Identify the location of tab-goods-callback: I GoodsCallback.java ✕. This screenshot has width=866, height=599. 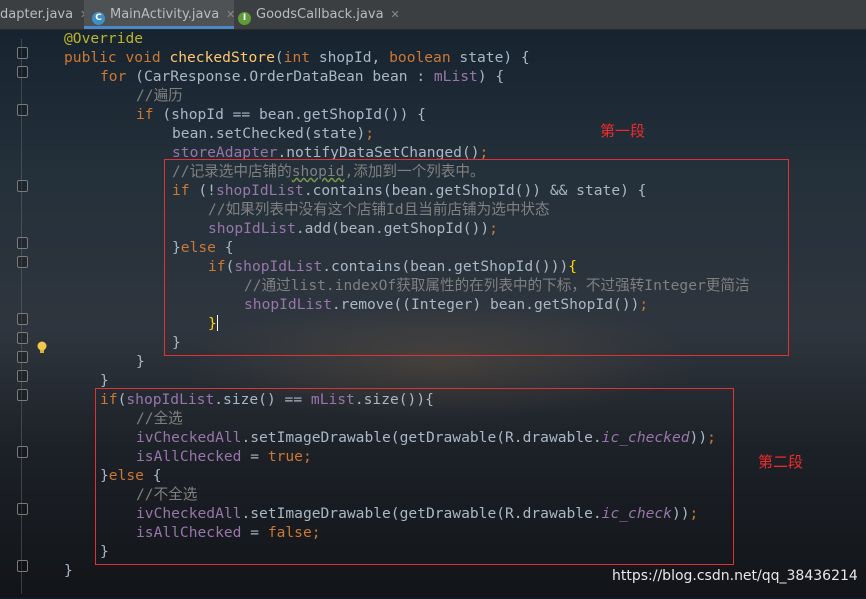
(317, 14).